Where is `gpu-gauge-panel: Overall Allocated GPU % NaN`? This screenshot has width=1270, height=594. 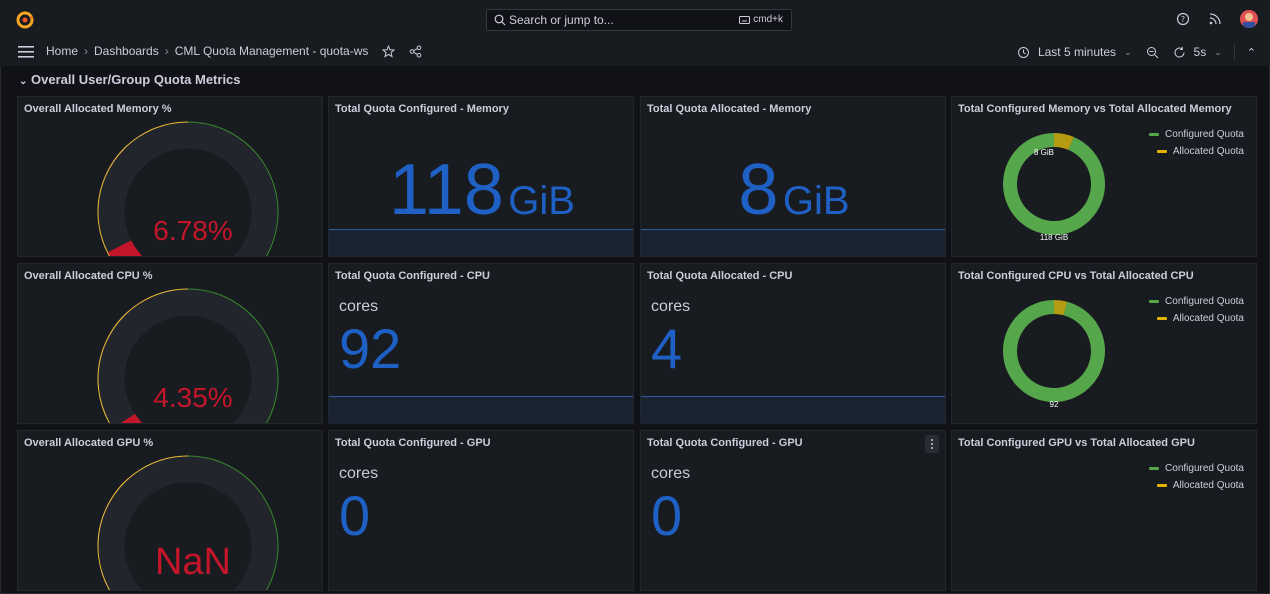
gpu-gauge-panel: Overall Allocated GPU % NaN is located at coordinates (170, 510).